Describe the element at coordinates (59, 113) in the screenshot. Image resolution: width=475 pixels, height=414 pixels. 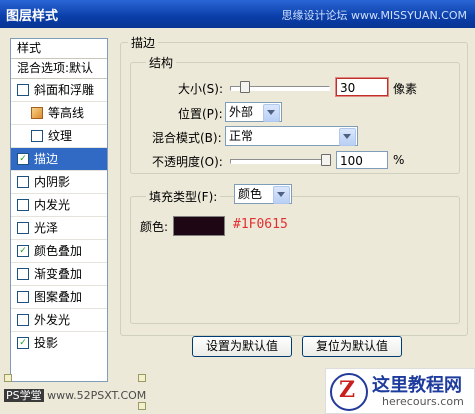
I see `sidebar-item-contour: 等高线` at that location.